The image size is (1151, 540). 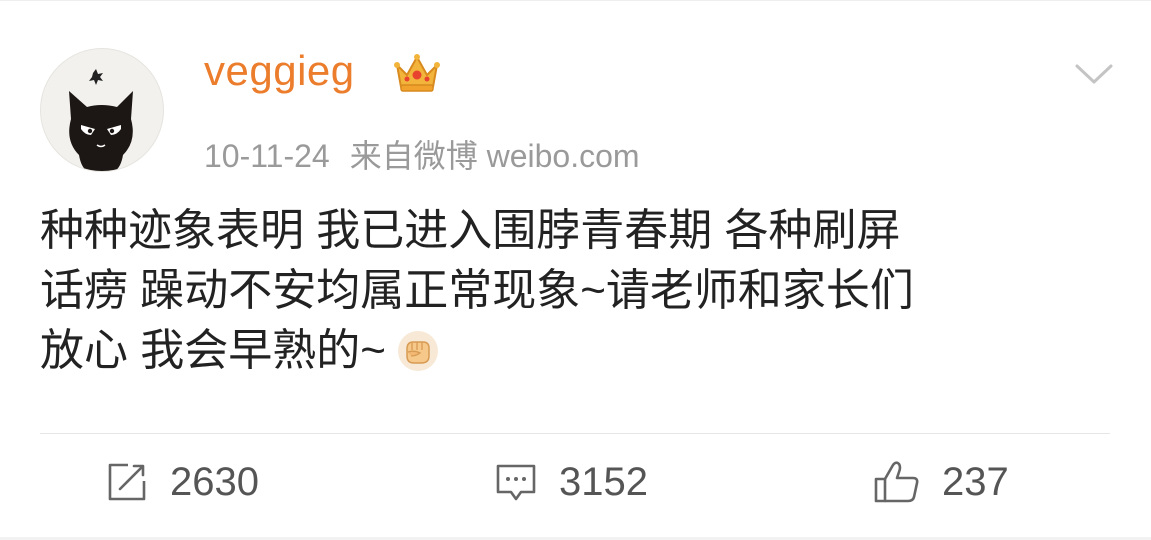 I want to click on repost-count: 2630, so click(x=214, y=481).